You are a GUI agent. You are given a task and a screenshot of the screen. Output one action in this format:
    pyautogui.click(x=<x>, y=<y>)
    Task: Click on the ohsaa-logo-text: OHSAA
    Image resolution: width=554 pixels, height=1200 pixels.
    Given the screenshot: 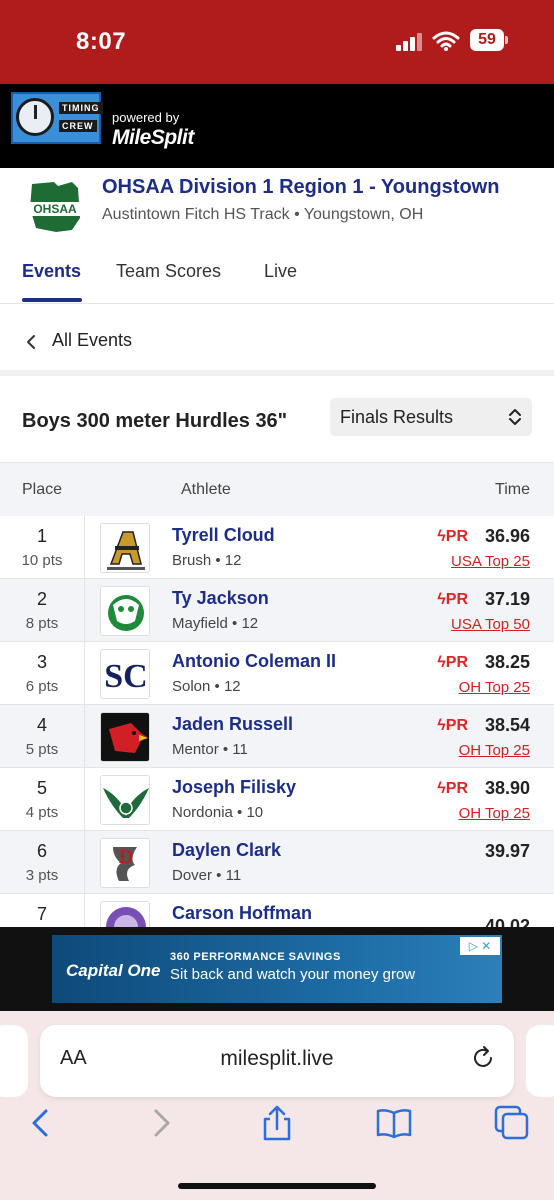 What is the action you would take?
    pyautogui.click(x=55, y=209)
    